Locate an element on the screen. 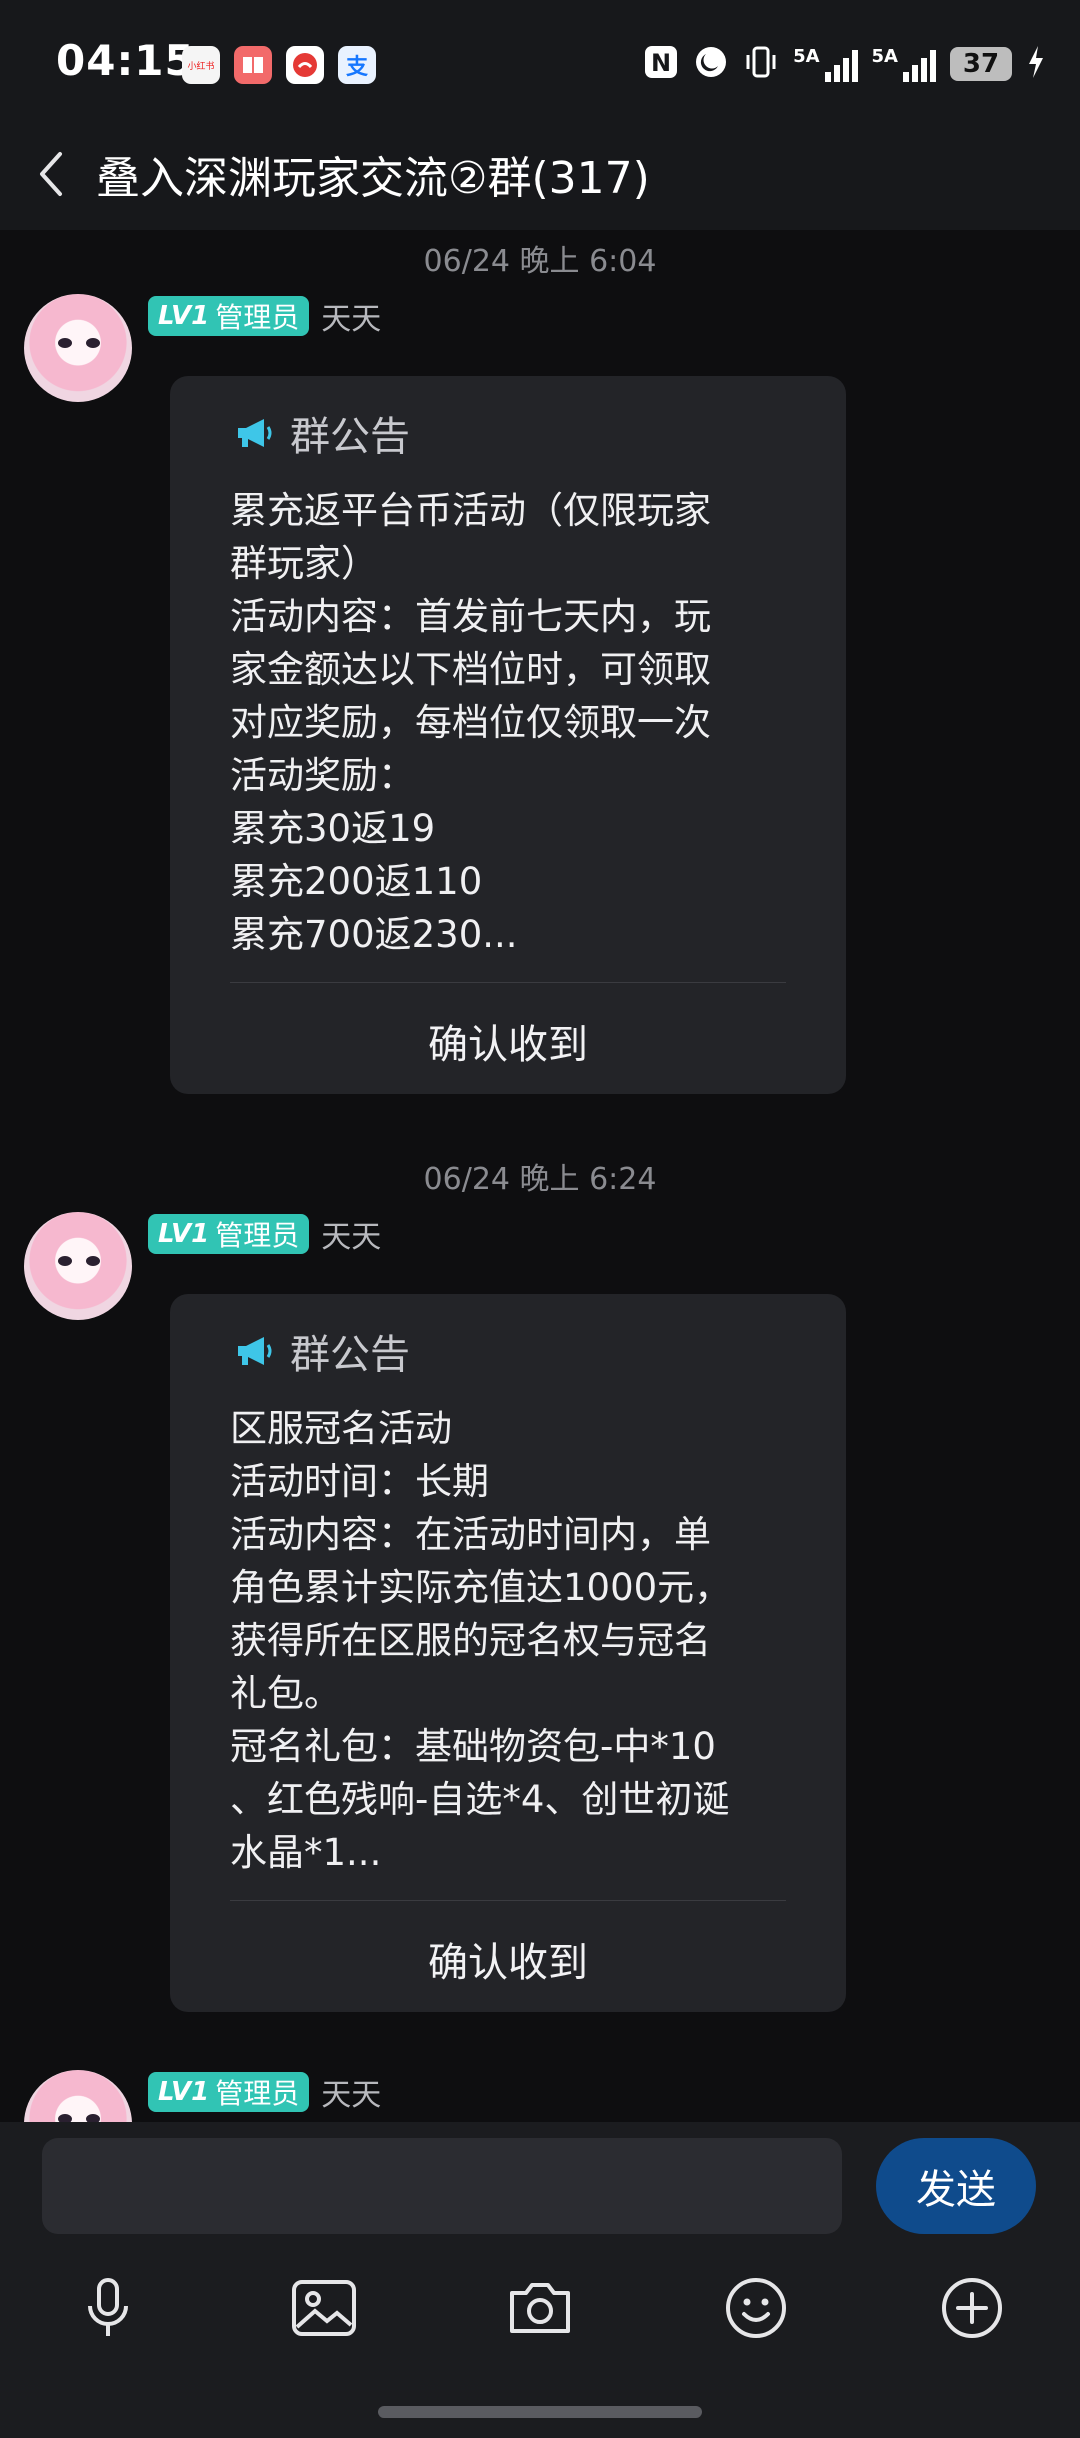 The height and width of the screenshot is (2438, 1080). microphone-button is located at coordinates (108, 2308).